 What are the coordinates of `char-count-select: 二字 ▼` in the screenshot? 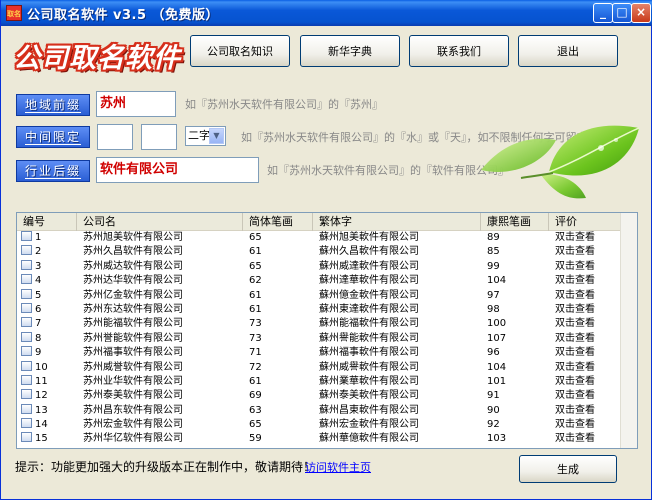 It's located at (205, 136).